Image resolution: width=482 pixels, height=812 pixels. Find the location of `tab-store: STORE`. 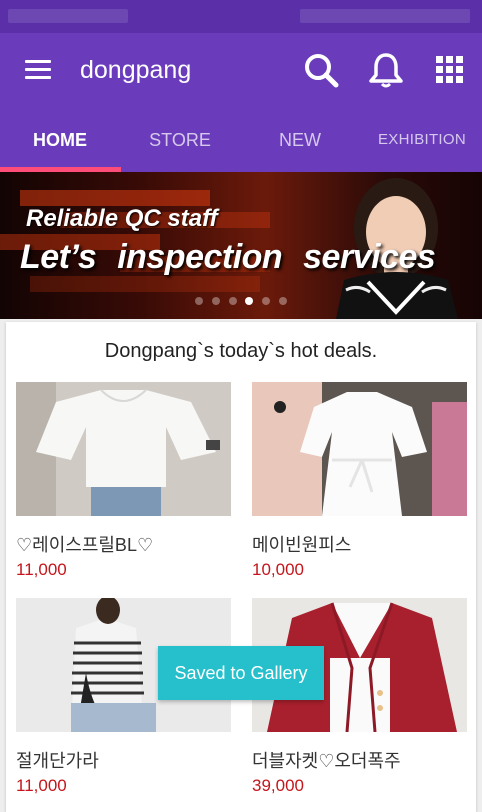

tab-store: STORE is located at coordinates (180, 140).